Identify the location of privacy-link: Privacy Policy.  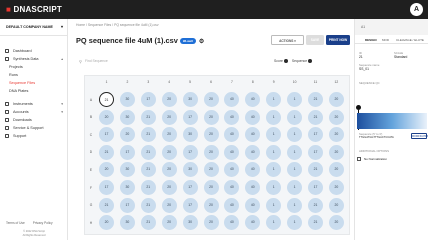
(43, 223).